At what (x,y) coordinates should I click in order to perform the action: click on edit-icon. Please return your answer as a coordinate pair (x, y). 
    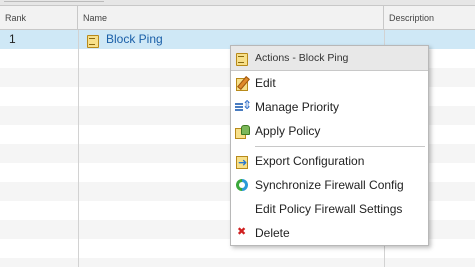
    Looking at the image, I should click on (242, 83).